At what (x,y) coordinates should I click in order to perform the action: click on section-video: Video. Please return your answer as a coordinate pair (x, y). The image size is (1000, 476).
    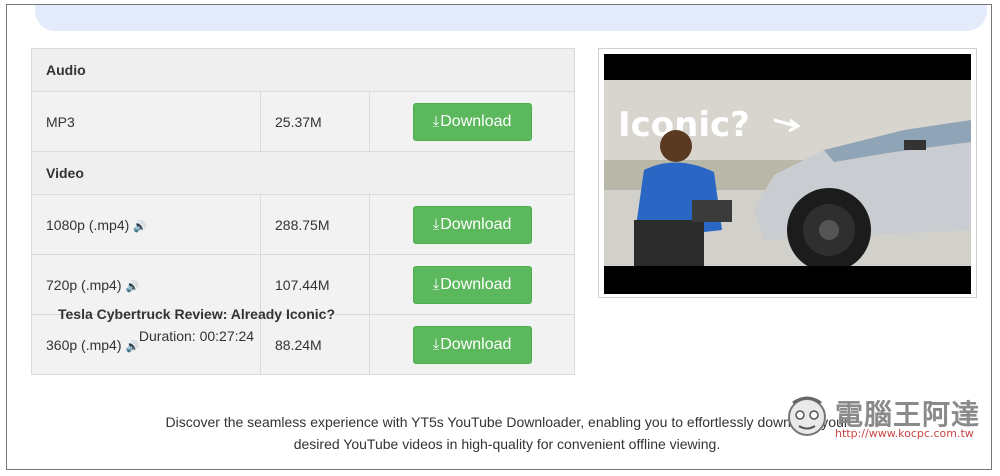
    Looking at the image, I should click on (303, 173).